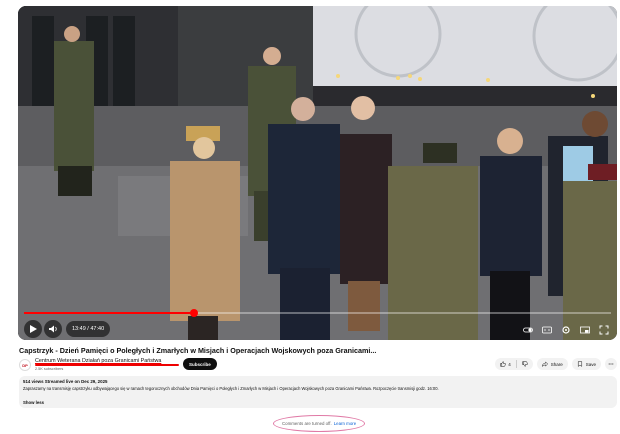 This screenshot has height=434, width=620. I want to click on miniplayer-icon, so click(585, 328).